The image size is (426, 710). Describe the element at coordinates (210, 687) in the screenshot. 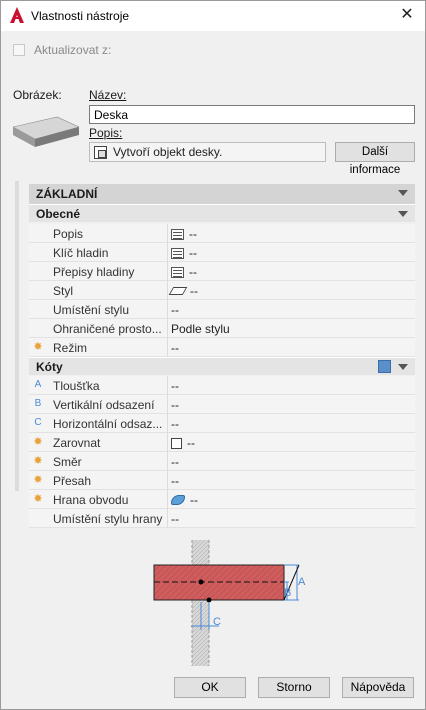

I see `ok-button: OK` at that location.